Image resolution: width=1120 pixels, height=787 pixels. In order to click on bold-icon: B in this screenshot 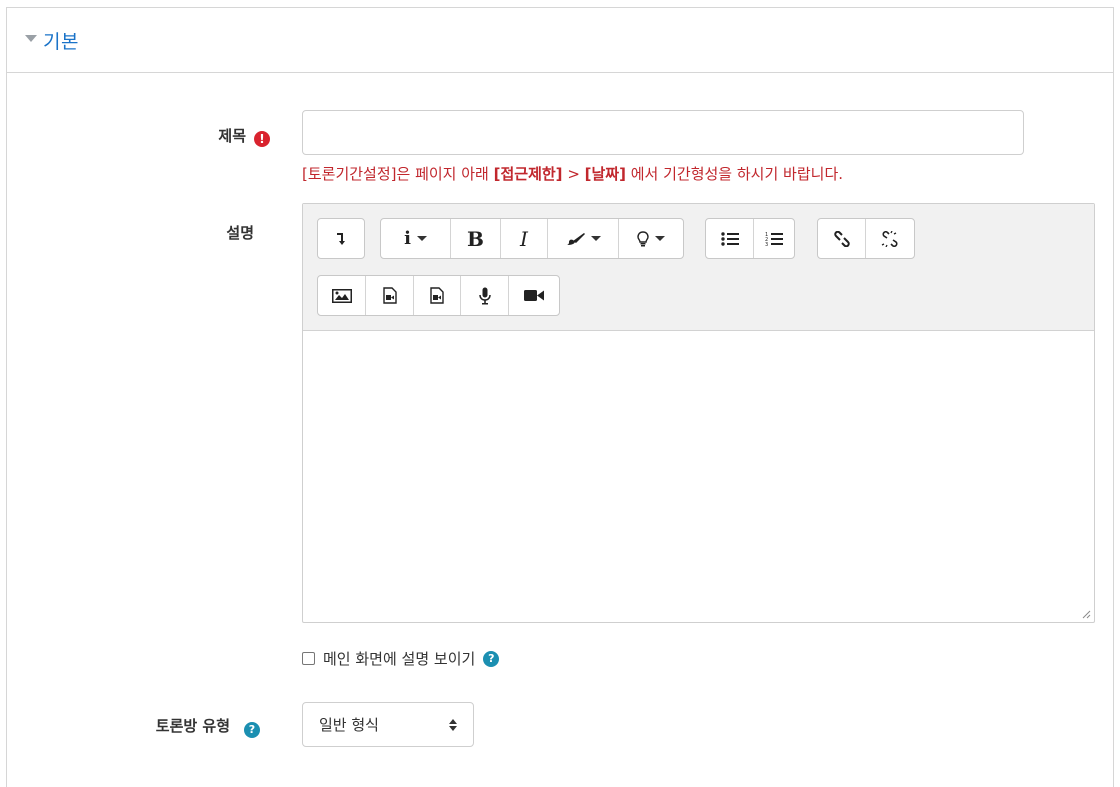, I will do `click(476, 238)`.